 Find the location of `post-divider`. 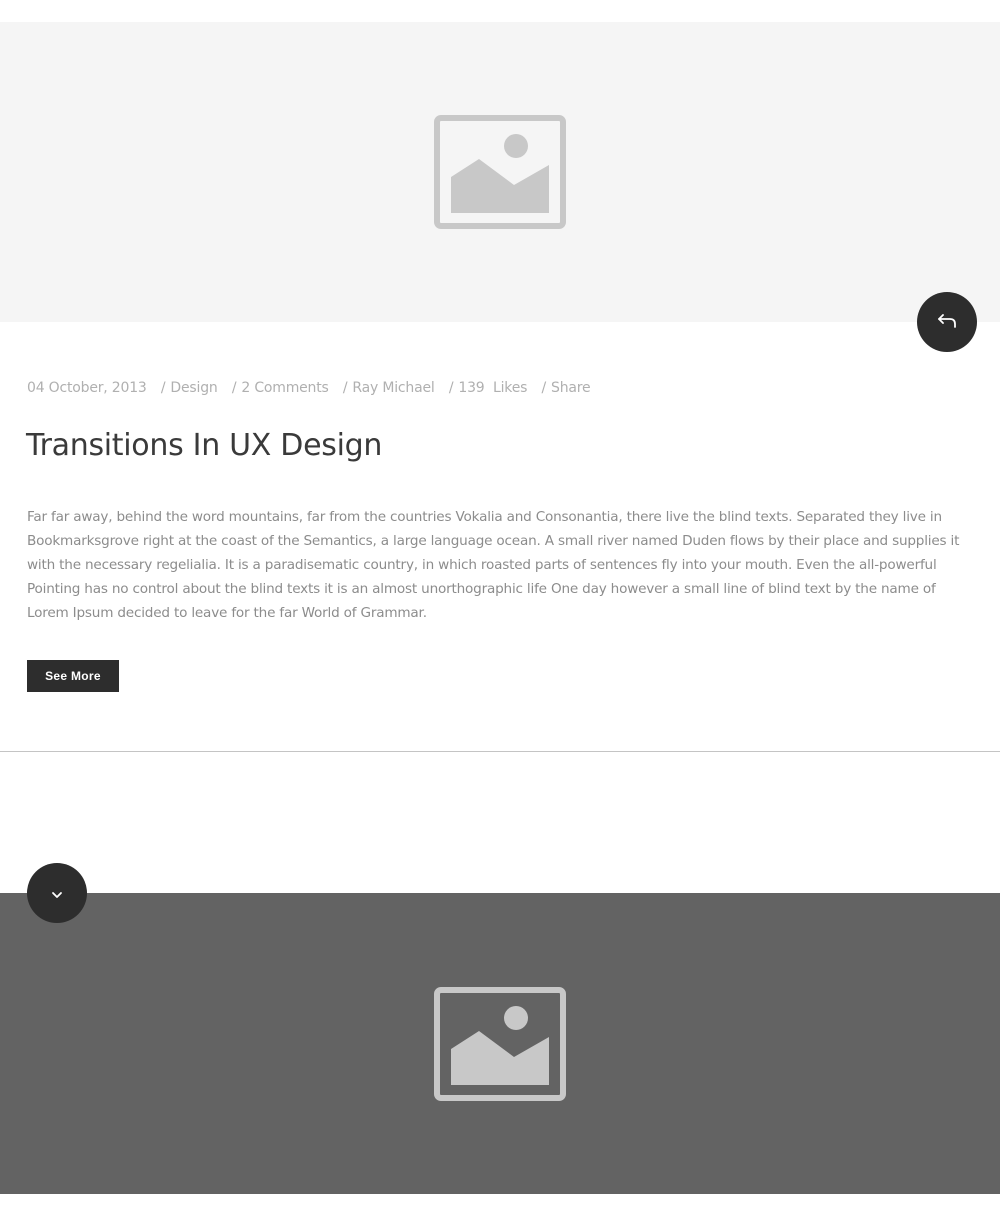

post-divider is located at coordinates (500, 751).